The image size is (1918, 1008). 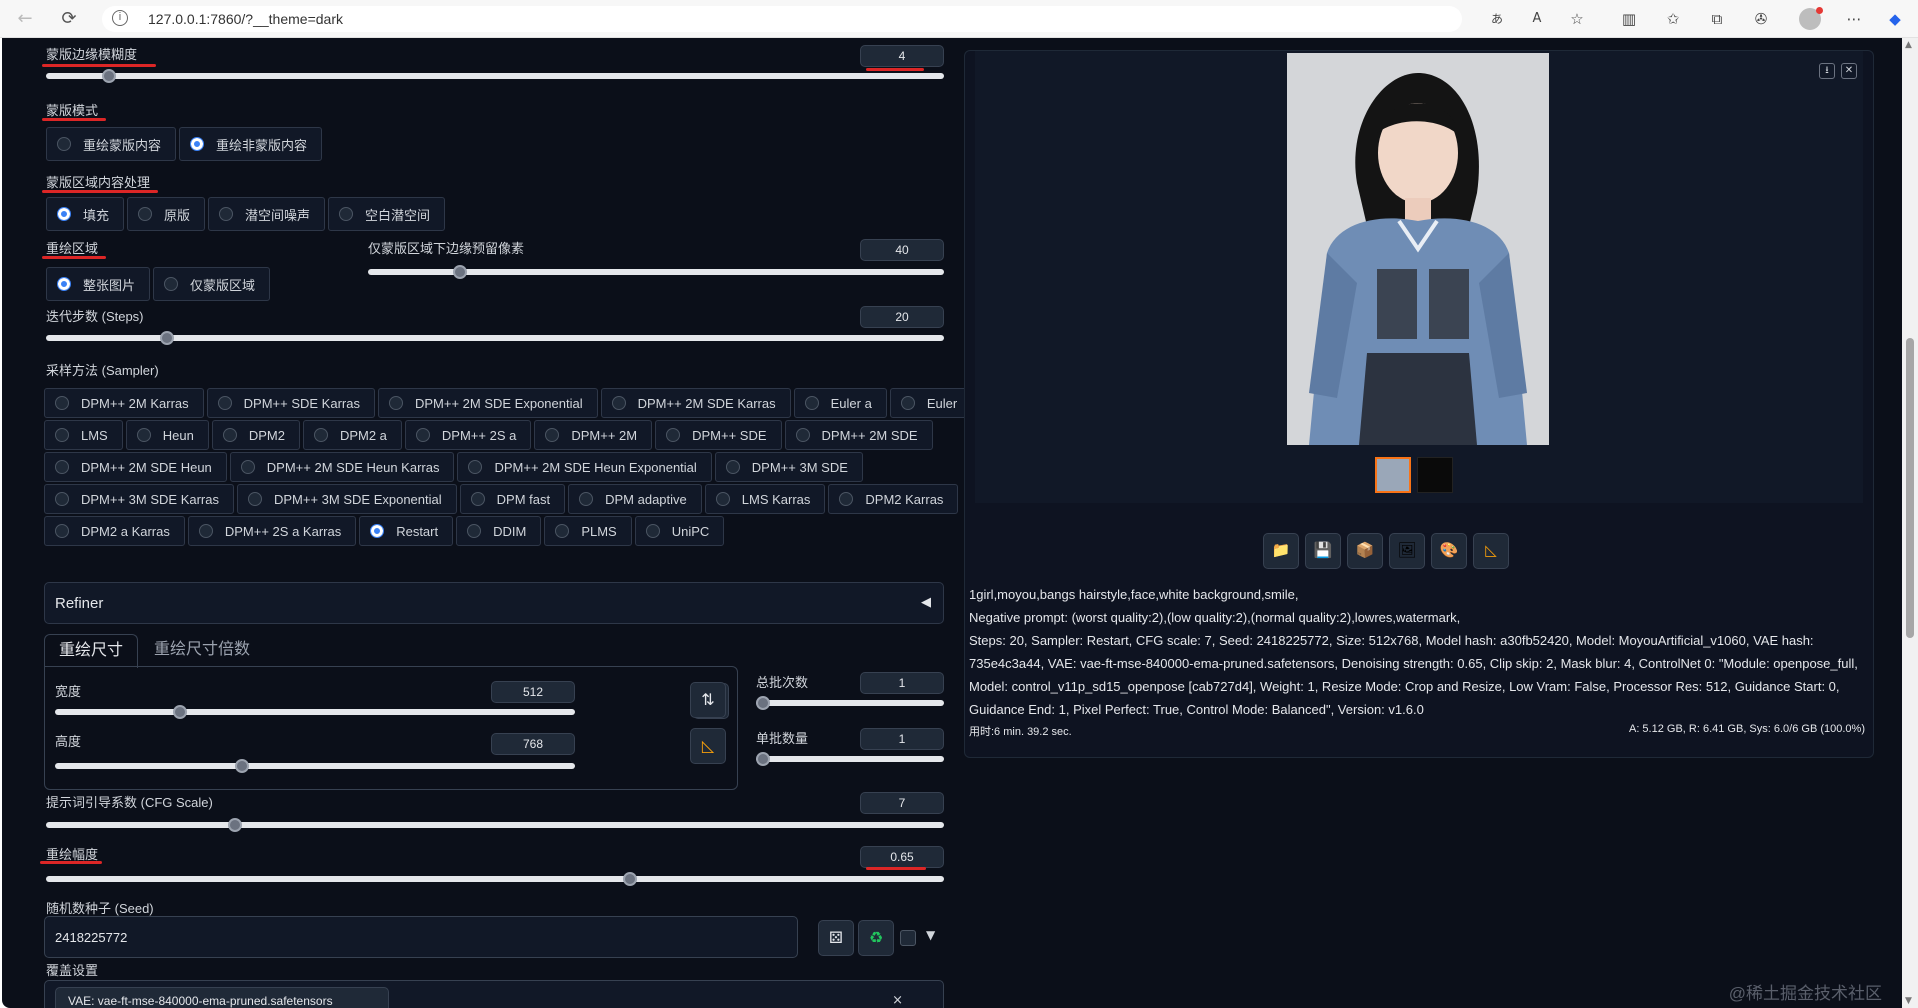 What do you see at coordinates (139, 499) in the screenshot?
I see `sampler-option: DPM++ 3M SDE Karras` at bounding box center [139, 499].